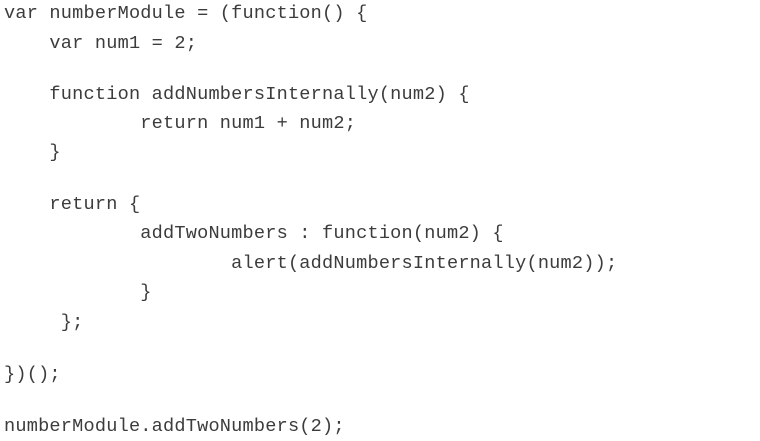  Describe the element at coordinates (254, 233) in the screenshot. I see `code-line-7: addTwoNumbers : function(num2) {` at that location.